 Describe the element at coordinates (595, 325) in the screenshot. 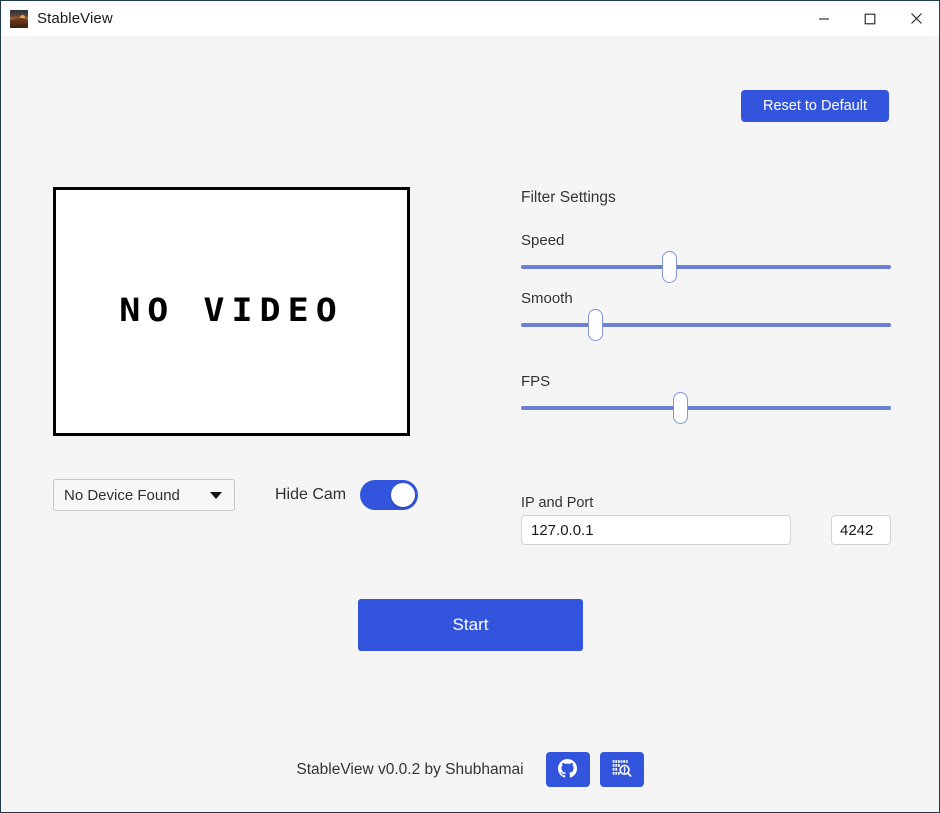

I see `slider-smooth-handle` at that location.